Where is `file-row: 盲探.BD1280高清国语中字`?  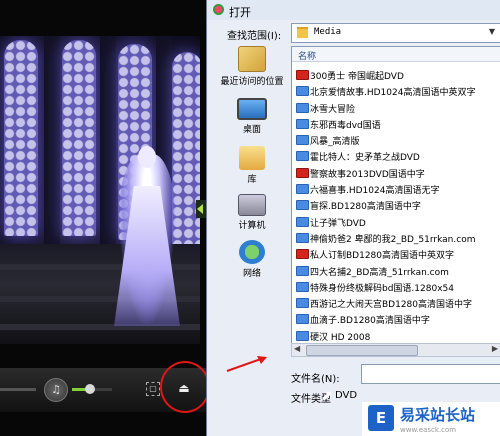
file-row: 盲探.BD1280高清国语中字 is located at coordinates (396, 205).